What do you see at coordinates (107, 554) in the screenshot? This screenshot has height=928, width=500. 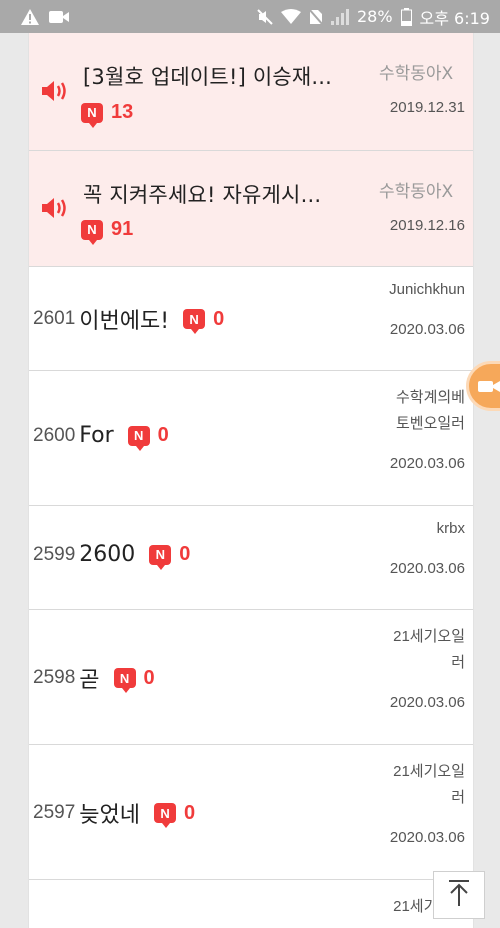 I see `post-title: 2600` at bounding box center [107, 554].